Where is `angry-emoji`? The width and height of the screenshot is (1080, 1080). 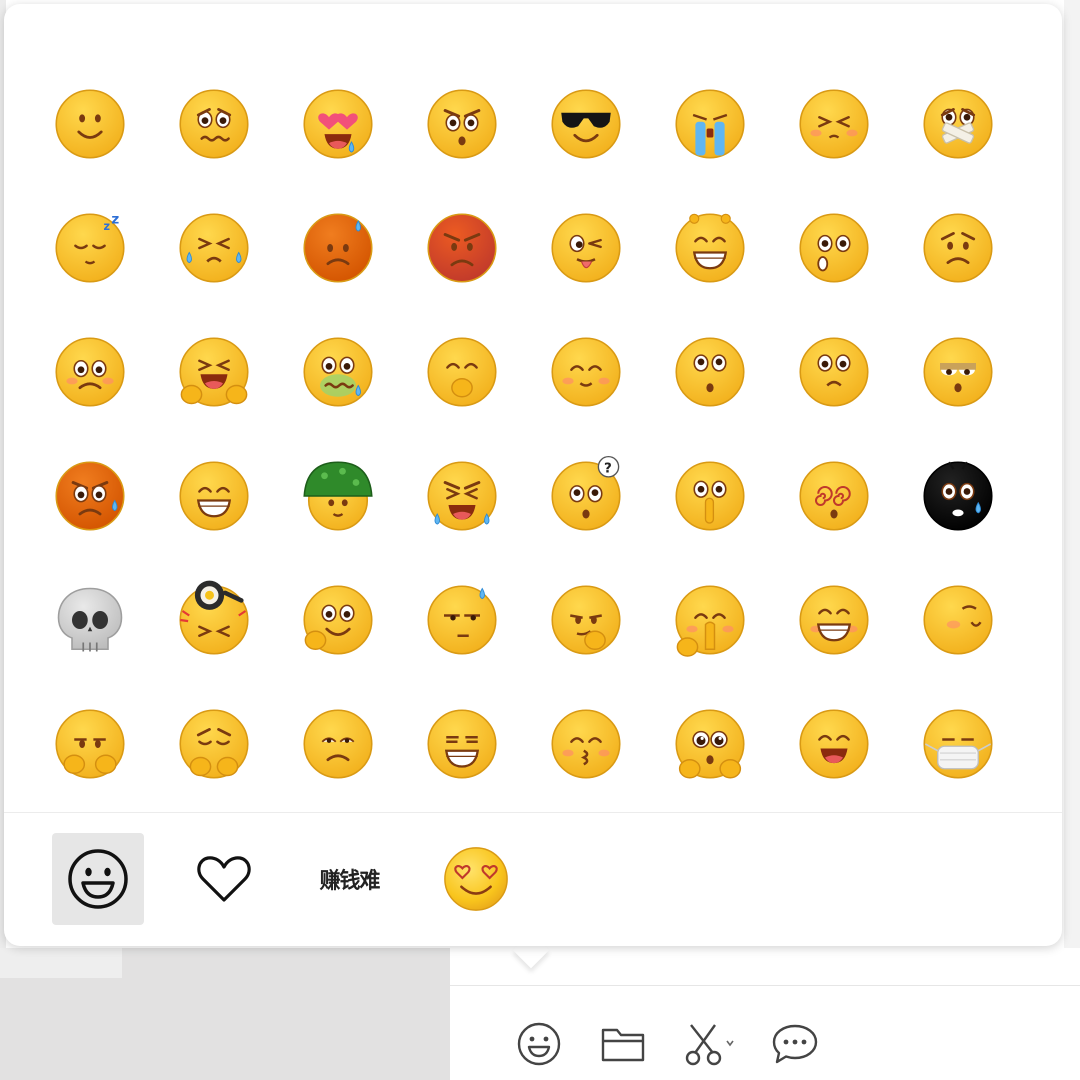
angry-emoji is located at coordinates (462, 248).